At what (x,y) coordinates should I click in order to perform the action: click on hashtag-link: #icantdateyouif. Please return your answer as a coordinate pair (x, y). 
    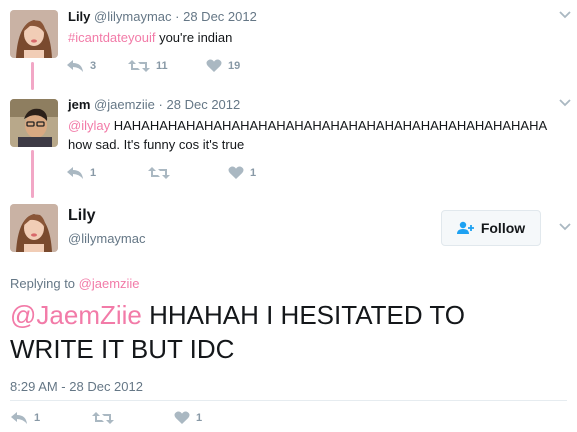
    Looking at the image, I should click on (111, 37).